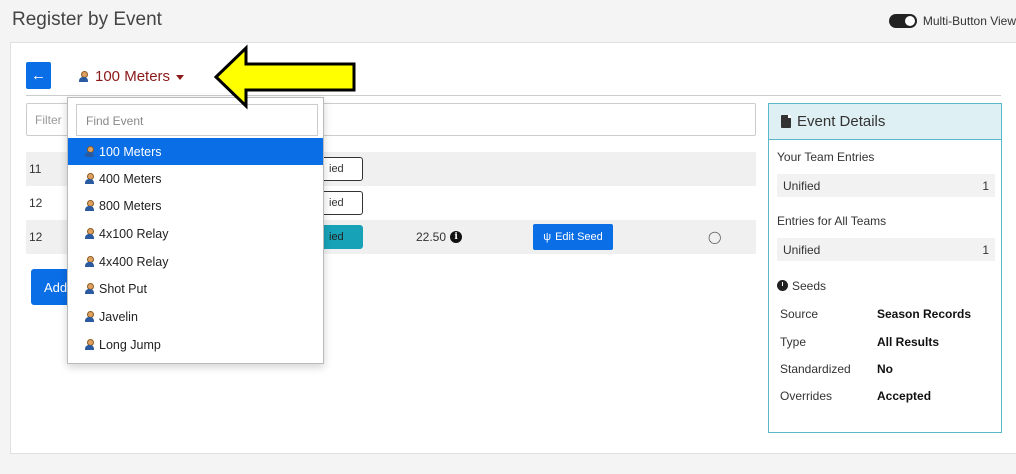 The height and width of the screenshot is (474, 1016). Describe the element at coordinates (195, 178) in the screenshot. I see `dropdown-item: 400 Meters` at that location.